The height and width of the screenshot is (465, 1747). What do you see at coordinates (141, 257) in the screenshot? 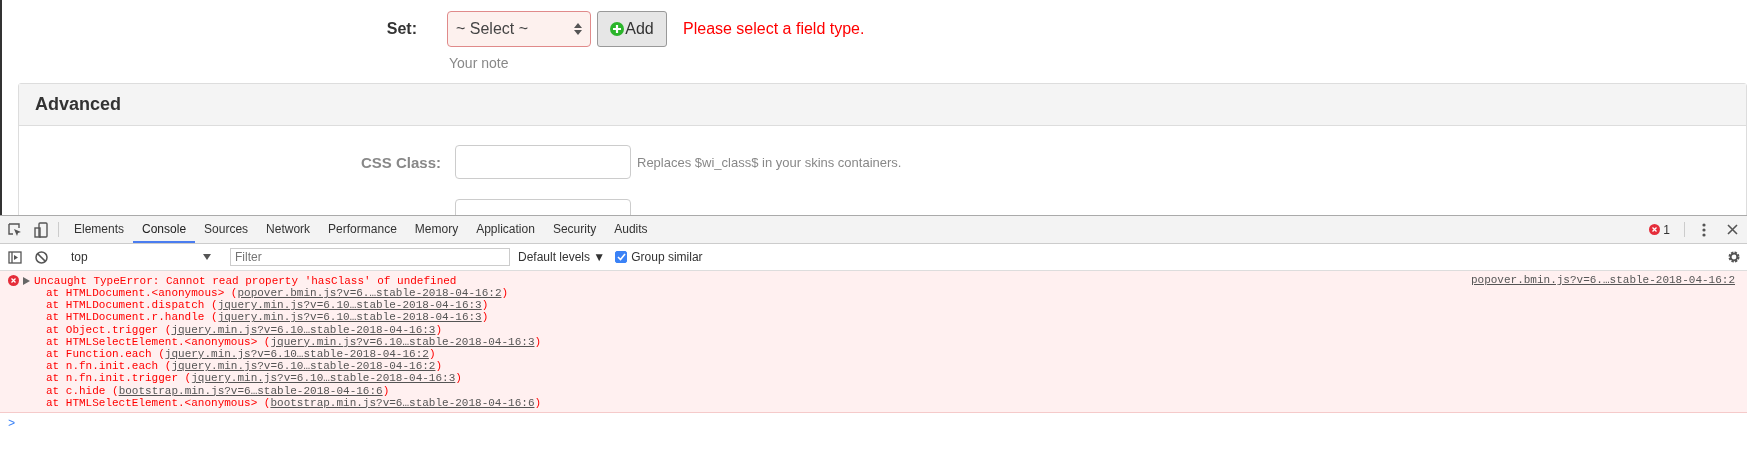
I see `context-dropdown: top` at bounding box center [141, 257].